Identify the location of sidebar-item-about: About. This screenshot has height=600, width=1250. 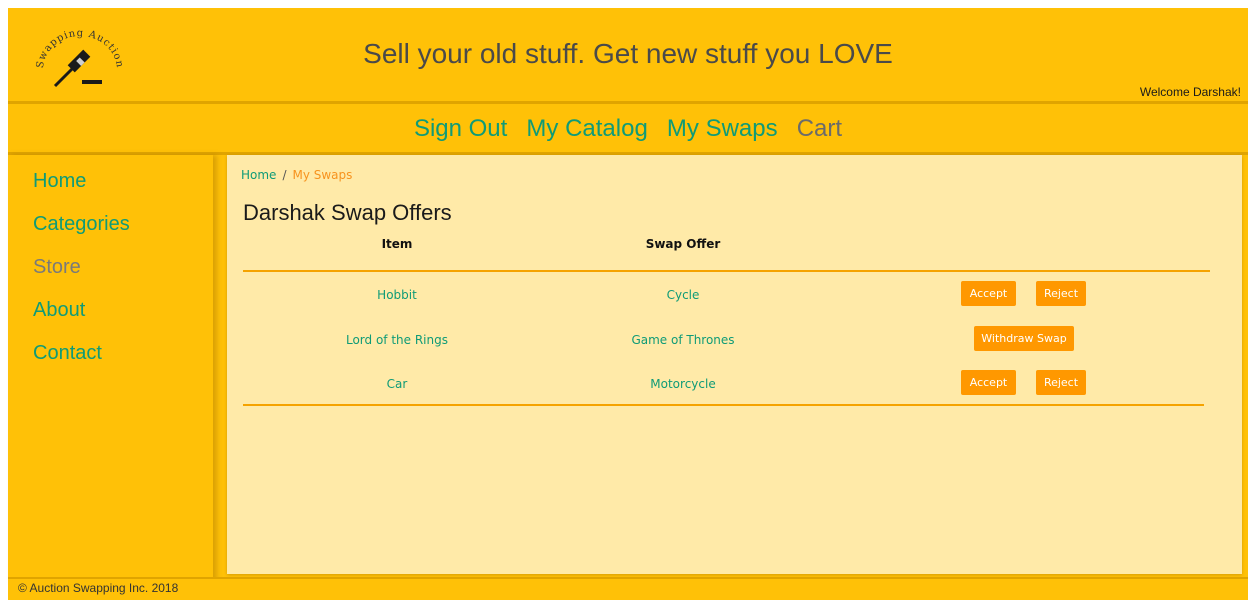
(110, 313).